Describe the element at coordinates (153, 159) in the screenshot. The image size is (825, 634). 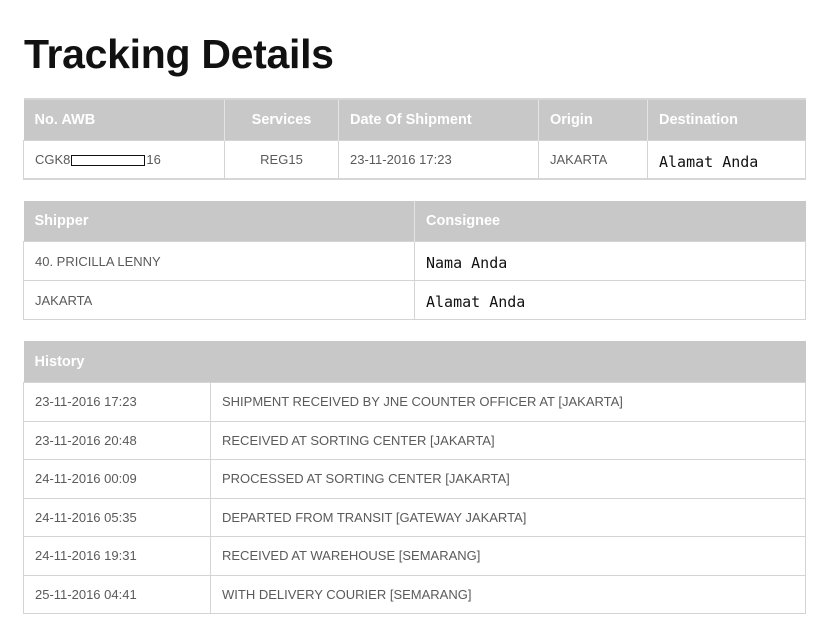
I see `awb-suffix: 16` at that location.